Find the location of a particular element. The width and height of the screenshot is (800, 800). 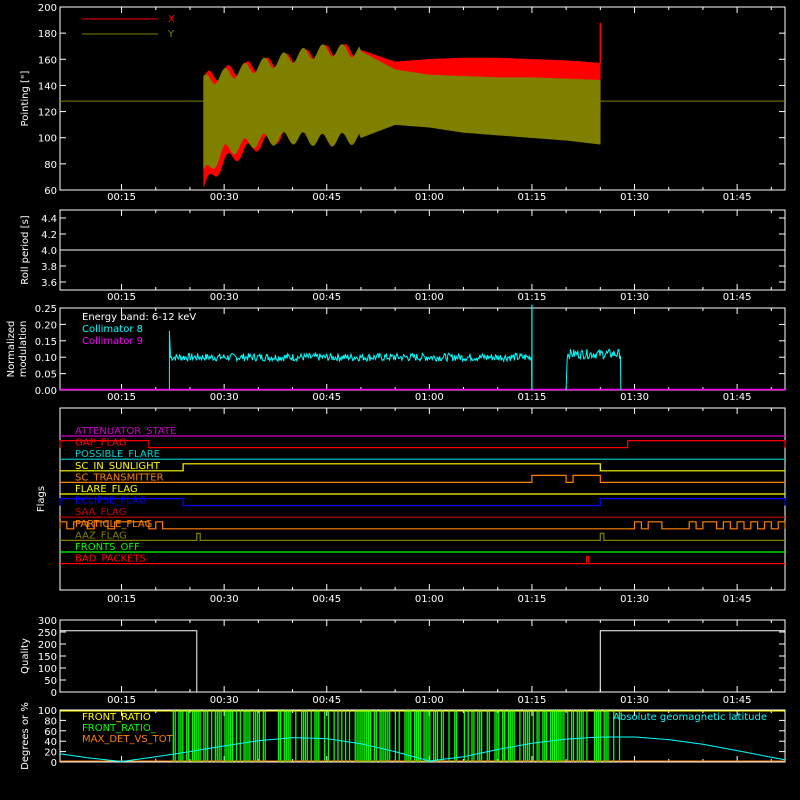

flag-bad-packets: BAD_PACKETS is located at coordinates (422, 559).